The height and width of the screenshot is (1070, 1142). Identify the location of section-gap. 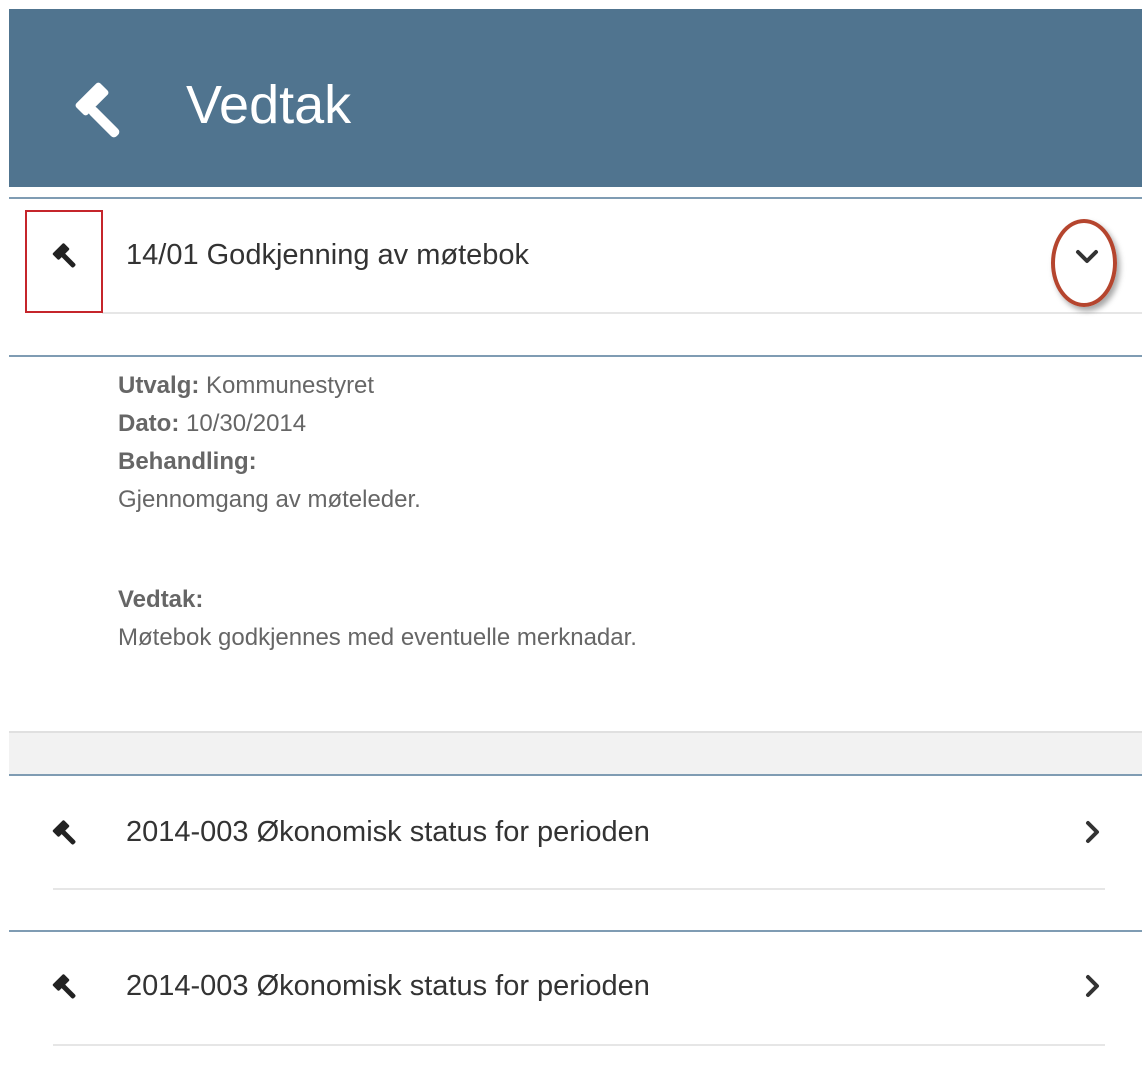
(575, 753).